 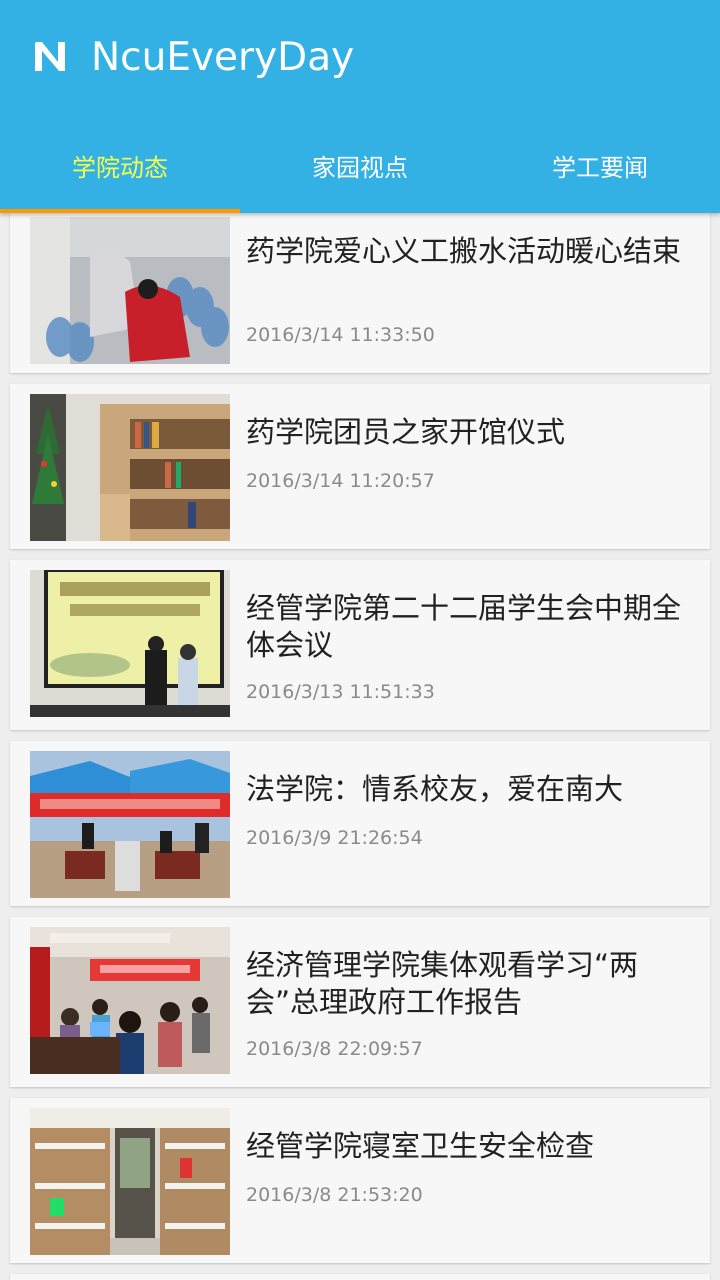 What do you see at coordinates (435, 789) in the screenshot?
I see `news-title: 法学院：情系校友，爱在南大` at bounding box center [435, 789].